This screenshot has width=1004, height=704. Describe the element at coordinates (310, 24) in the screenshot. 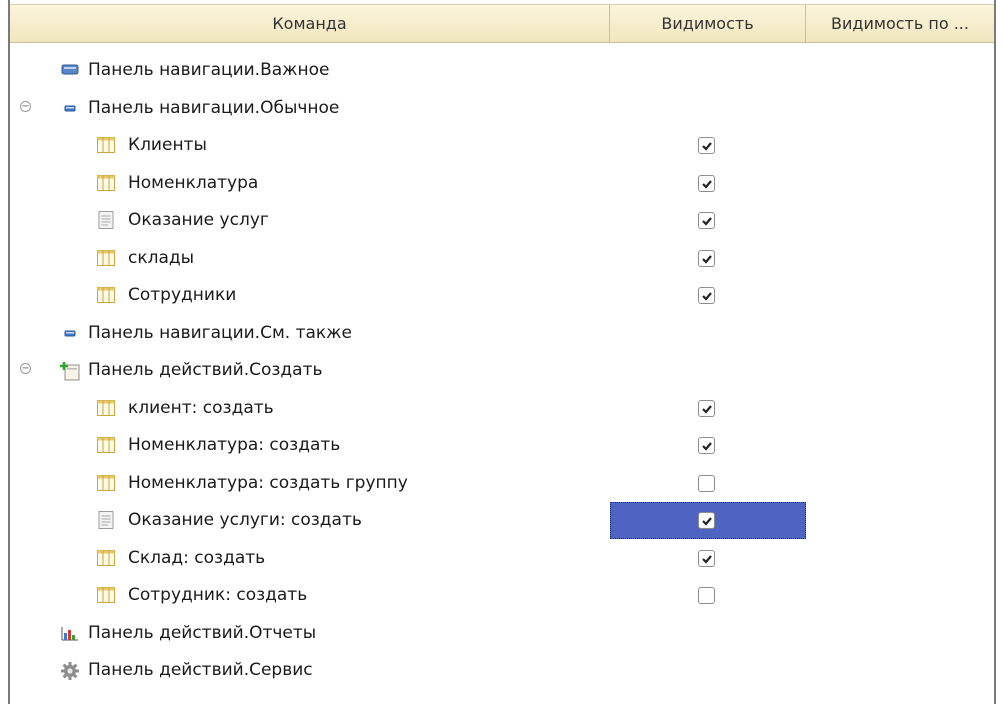

I see `column-header-command: Команда` at that location.